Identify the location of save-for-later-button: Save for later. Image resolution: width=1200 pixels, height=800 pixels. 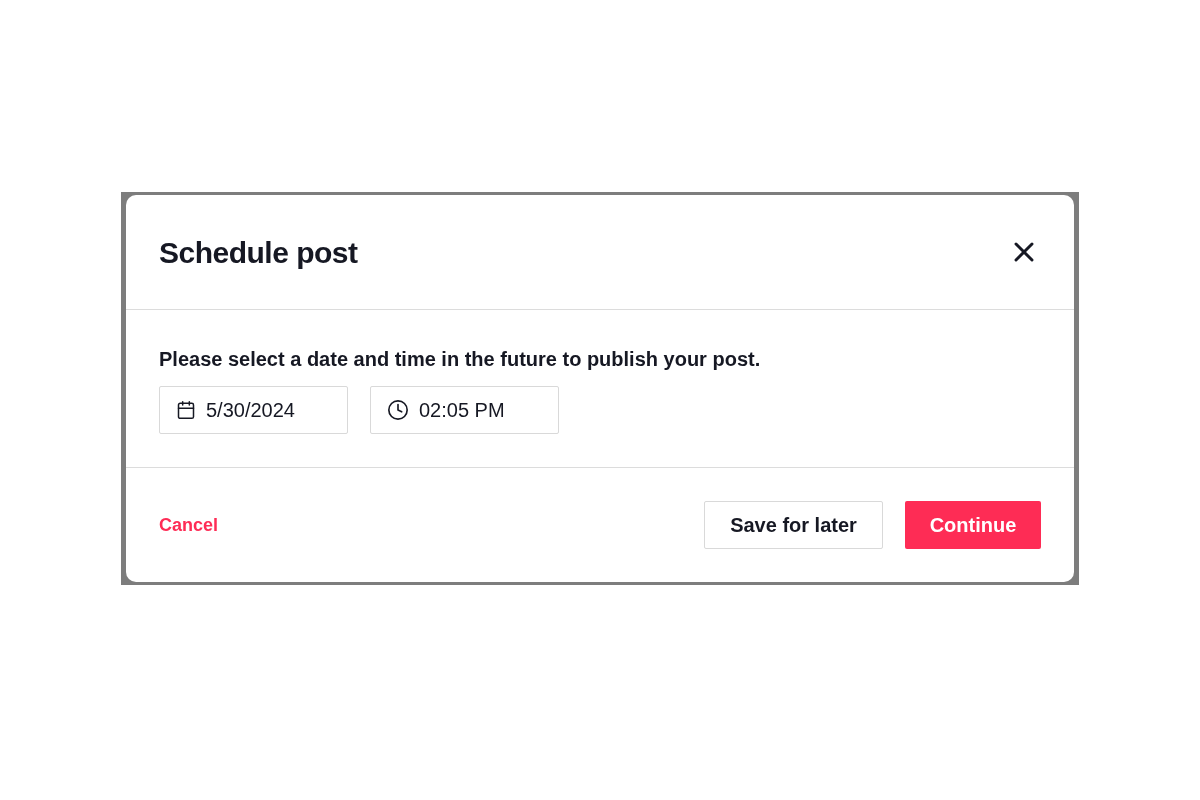
(793, 525).